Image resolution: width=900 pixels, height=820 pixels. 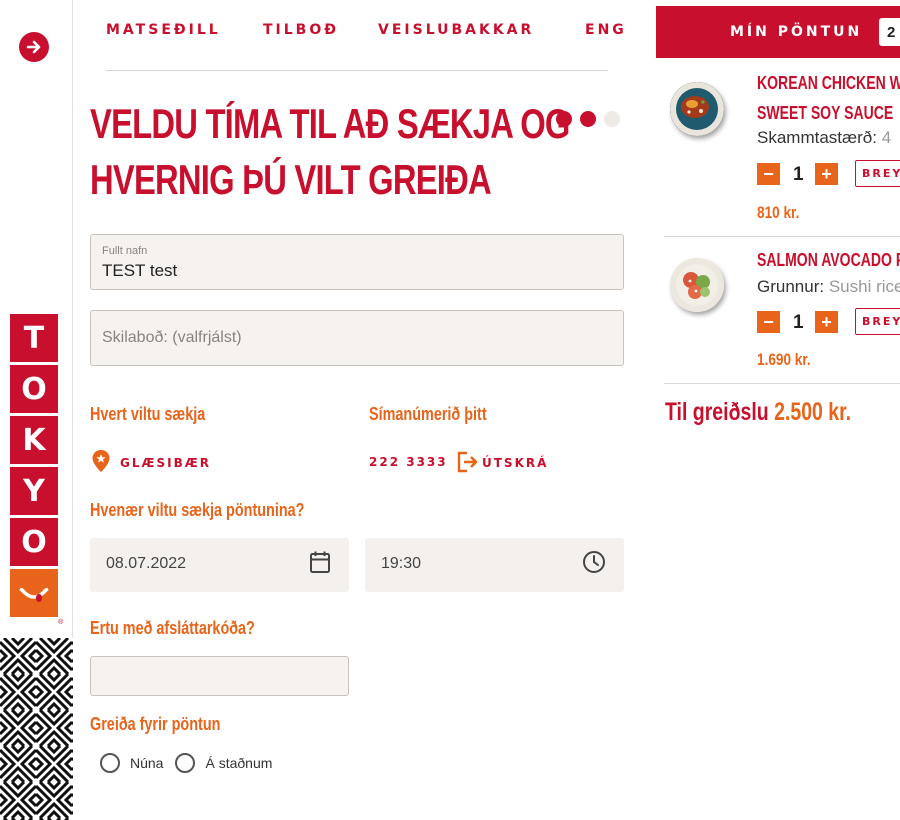 What do you see at coordinates (291, 179) in the screenshot?
I see `page-title-line2: HVERNIG ÞÚ VILT GREIÐA` at bounding box center [291, 179].